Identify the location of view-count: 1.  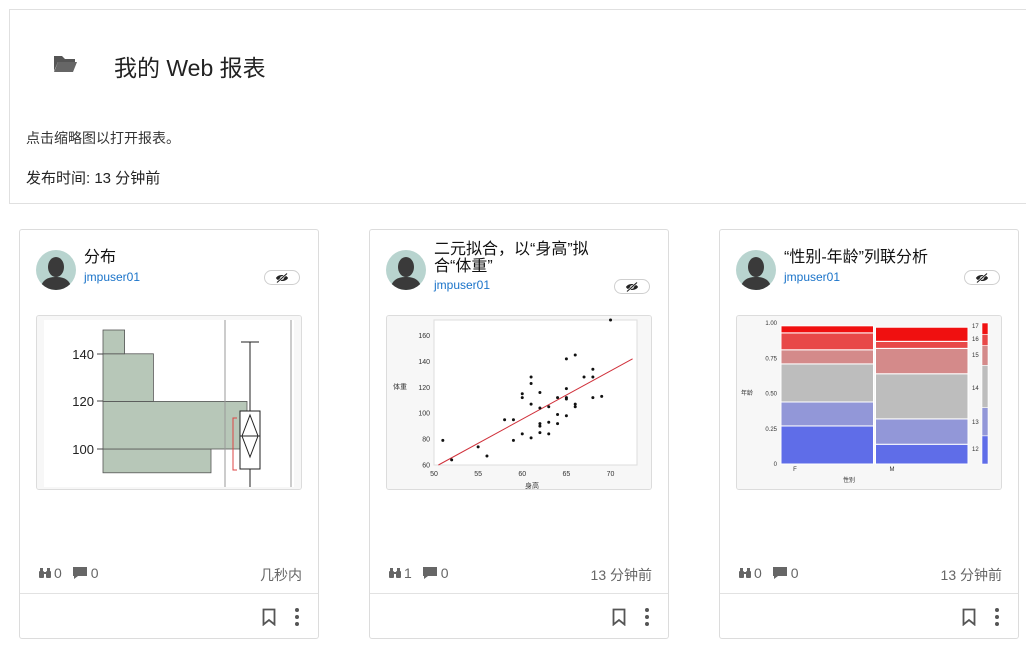
(408, 573).